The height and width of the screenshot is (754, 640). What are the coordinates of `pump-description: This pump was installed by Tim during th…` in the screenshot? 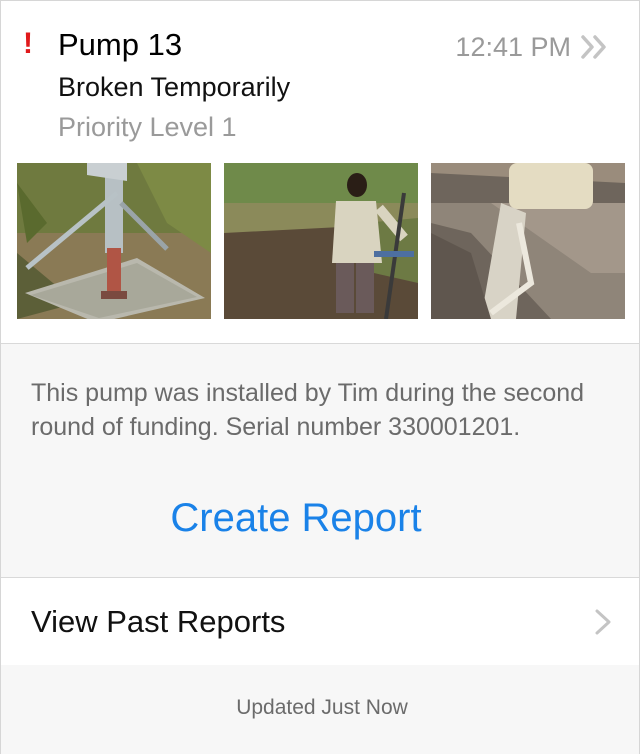 It's located at (308, 410).